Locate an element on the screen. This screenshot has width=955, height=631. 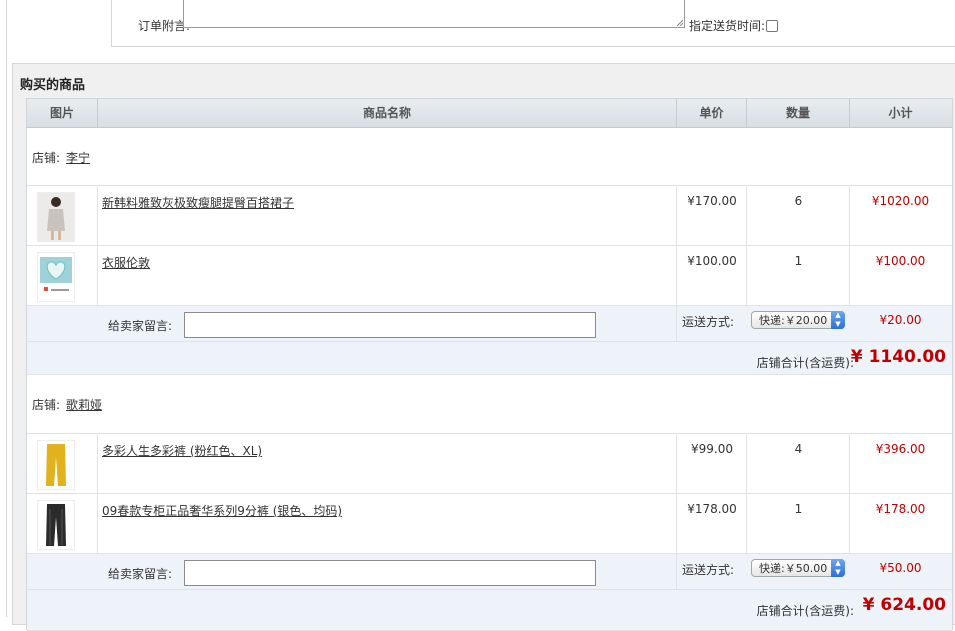
unit-price: ¥178.00 is located at coordinates (712, 509).